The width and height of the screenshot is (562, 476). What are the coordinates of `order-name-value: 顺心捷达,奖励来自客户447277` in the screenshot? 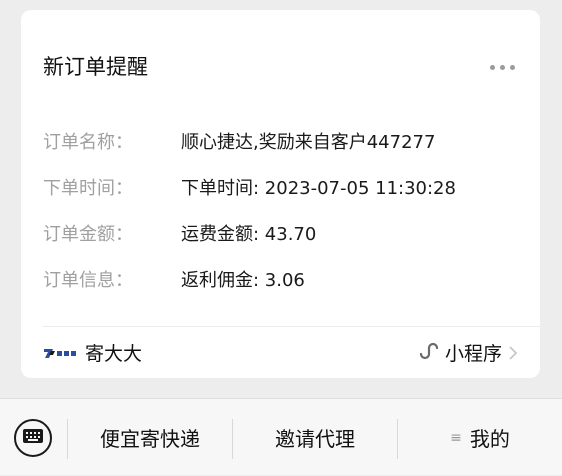 It's located at (308, 142).